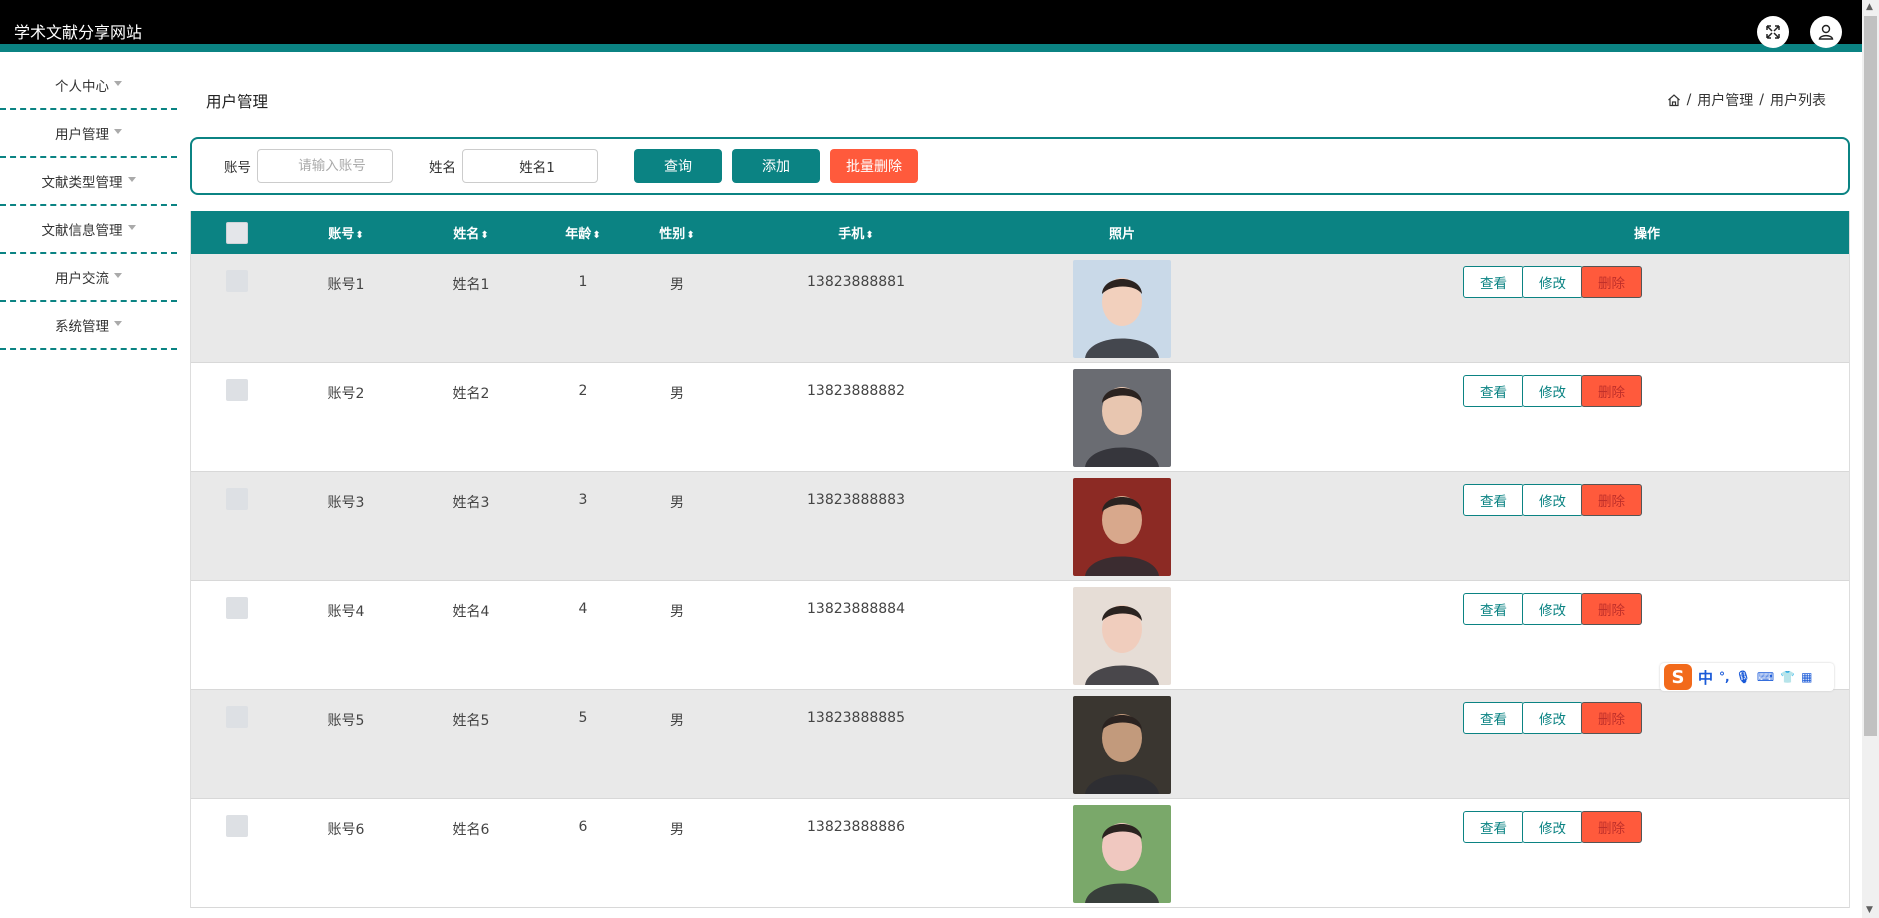 The height and width of the screenshot is (918, 1879). What do you see at coordinates (931, 26) in the screenshot?
I see `top-header: 学术文献分享网站` at bounding box center [931, 26].